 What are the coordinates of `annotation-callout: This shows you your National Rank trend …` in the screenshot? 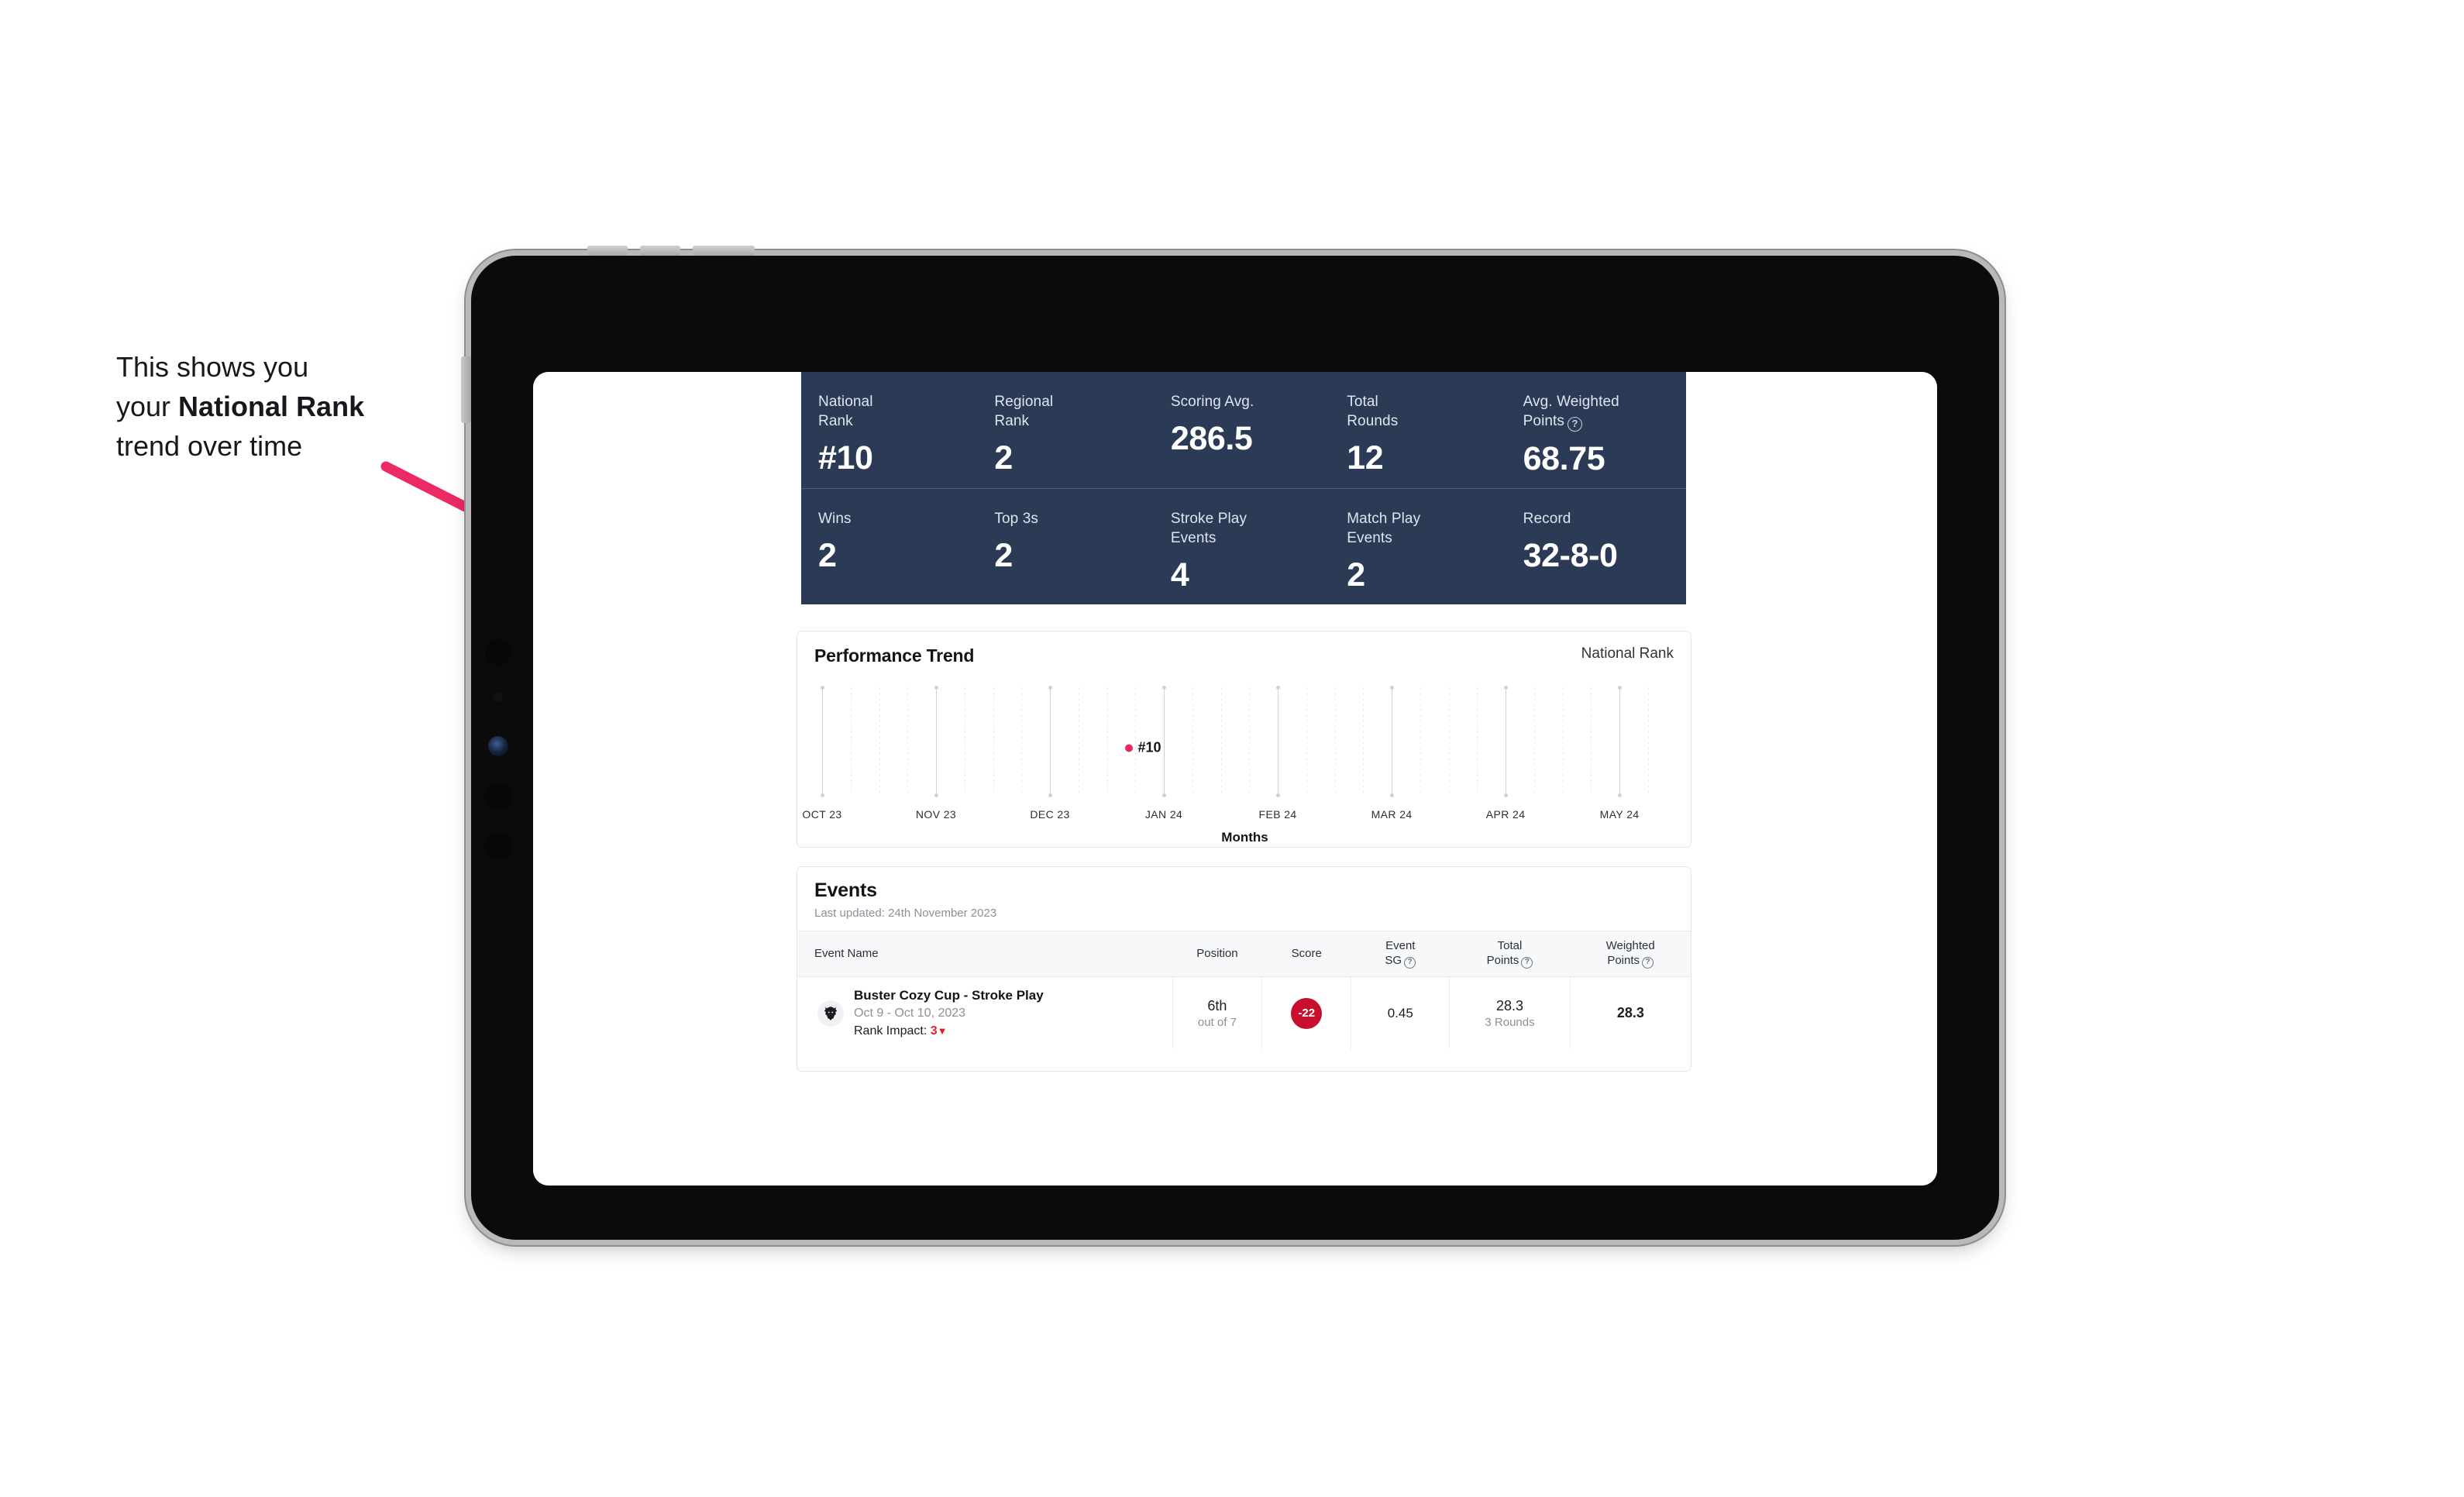 It's located at (271, 406).